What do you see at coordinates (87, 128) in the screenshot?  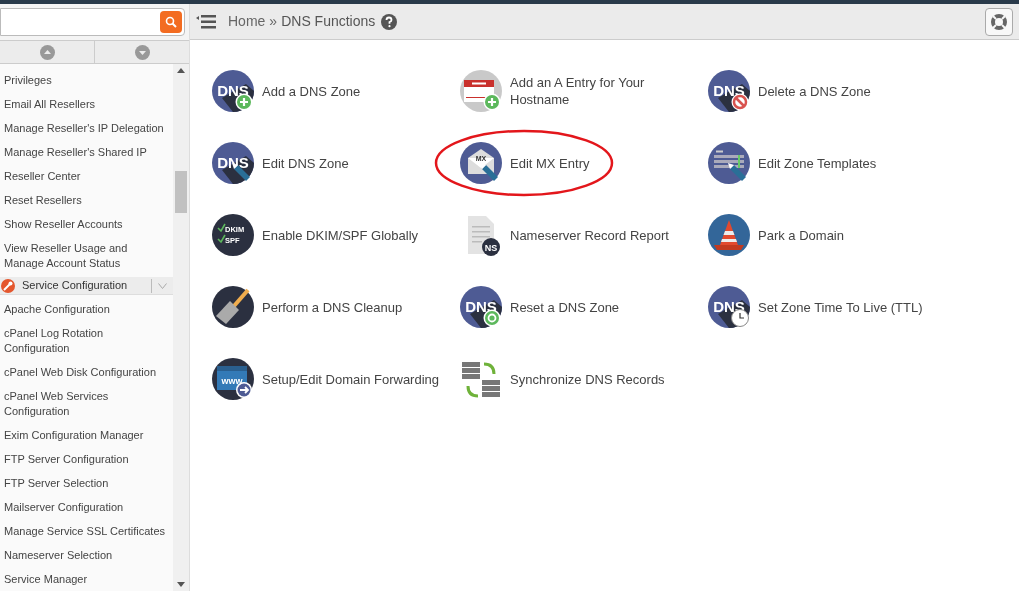 I see `sidebar-link: Manage Reseller's IP Delegation` at bounding box center [87, 128].